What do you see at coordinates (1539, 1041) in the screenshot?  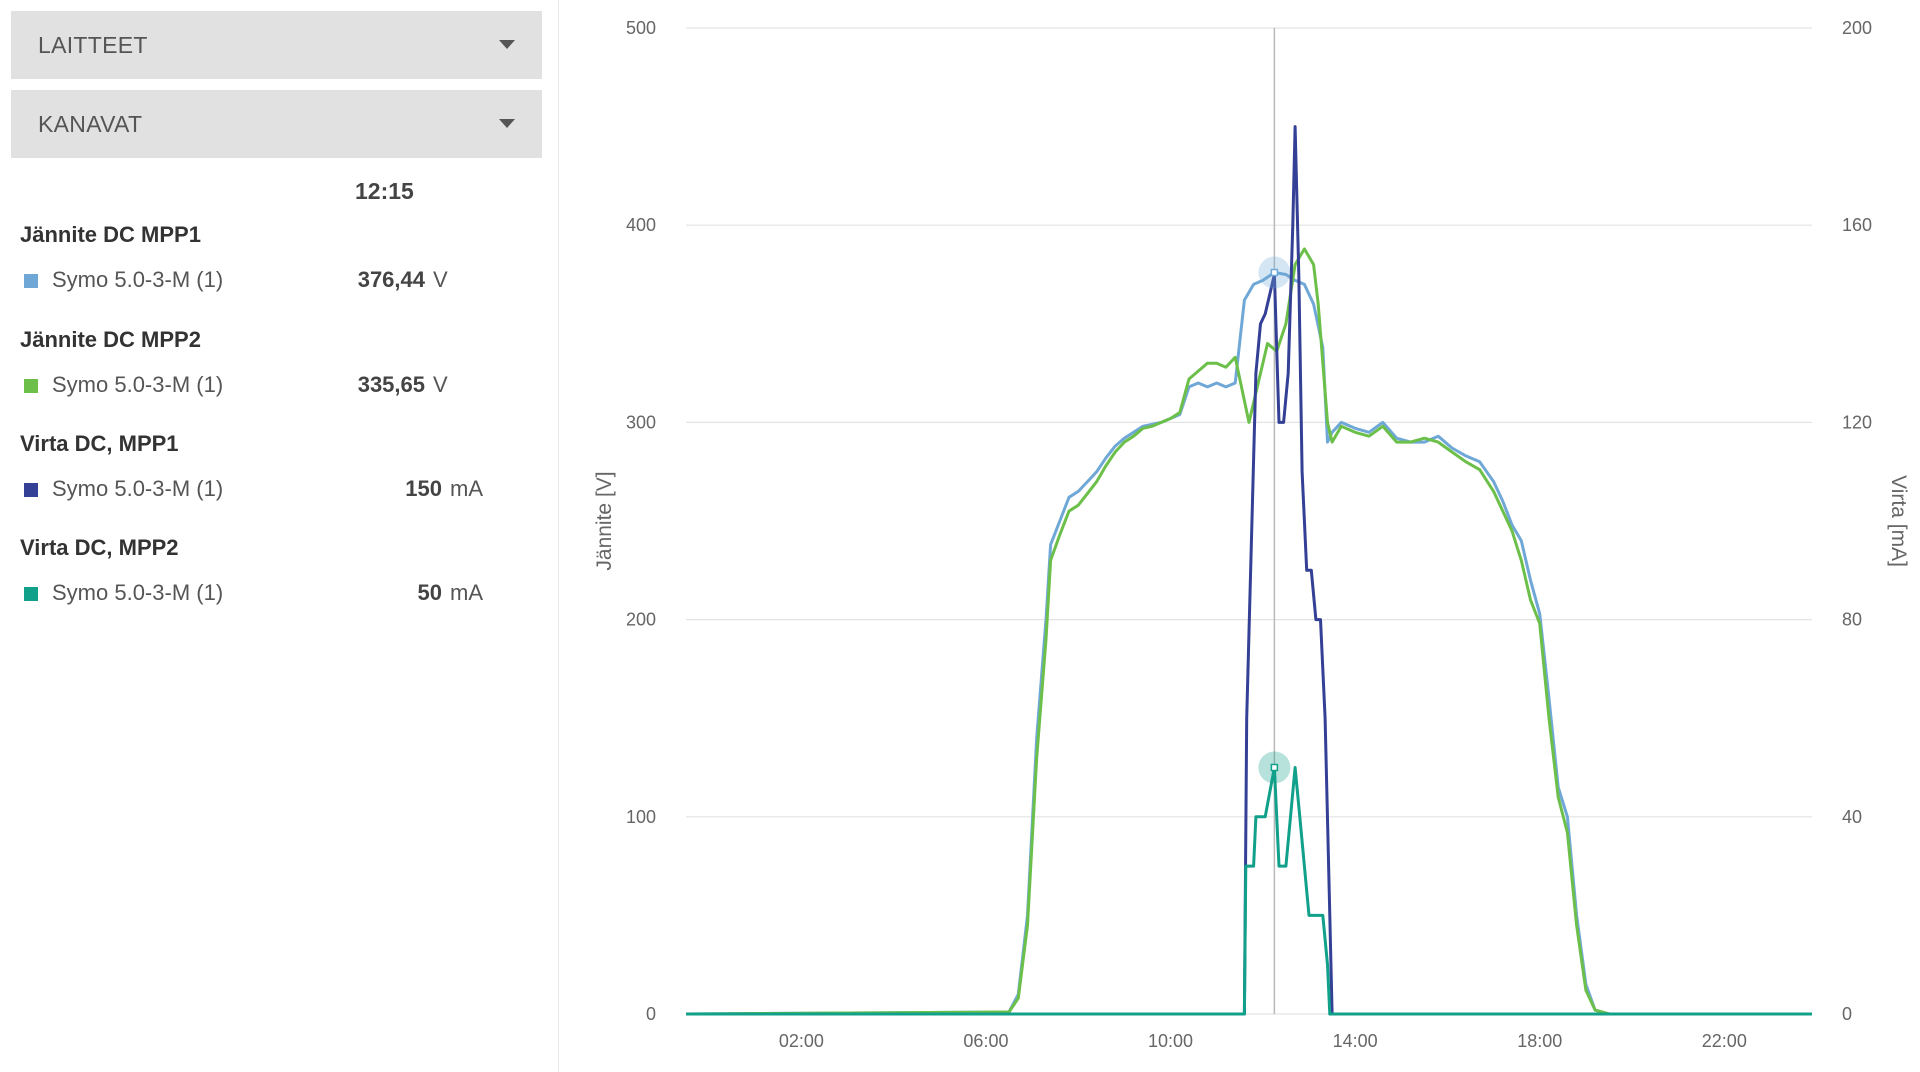 I see `x-tick-label: 18:00` at bounding box center [1539, 1041].